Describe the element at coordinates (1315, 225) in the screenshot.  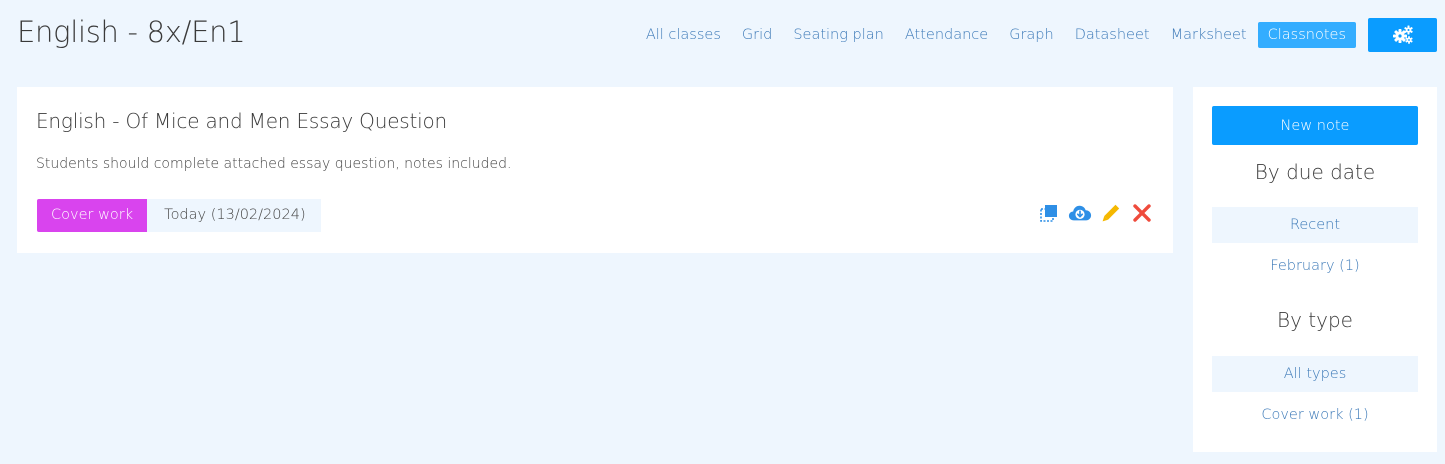
I see `filter-recent: Recent` at that location.